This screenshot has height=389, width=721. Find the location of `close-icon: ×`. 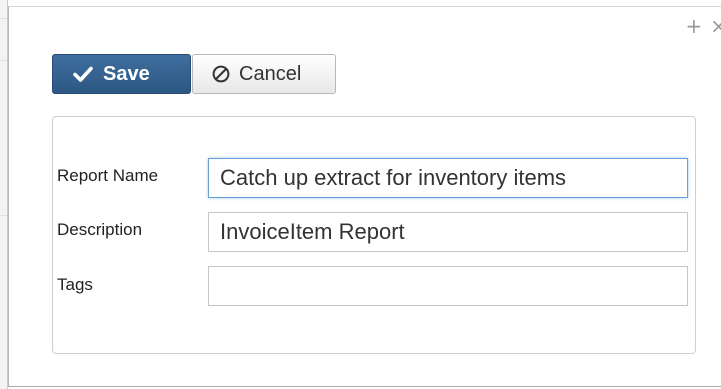

close-icon: × is located at coordinates (715, 26).